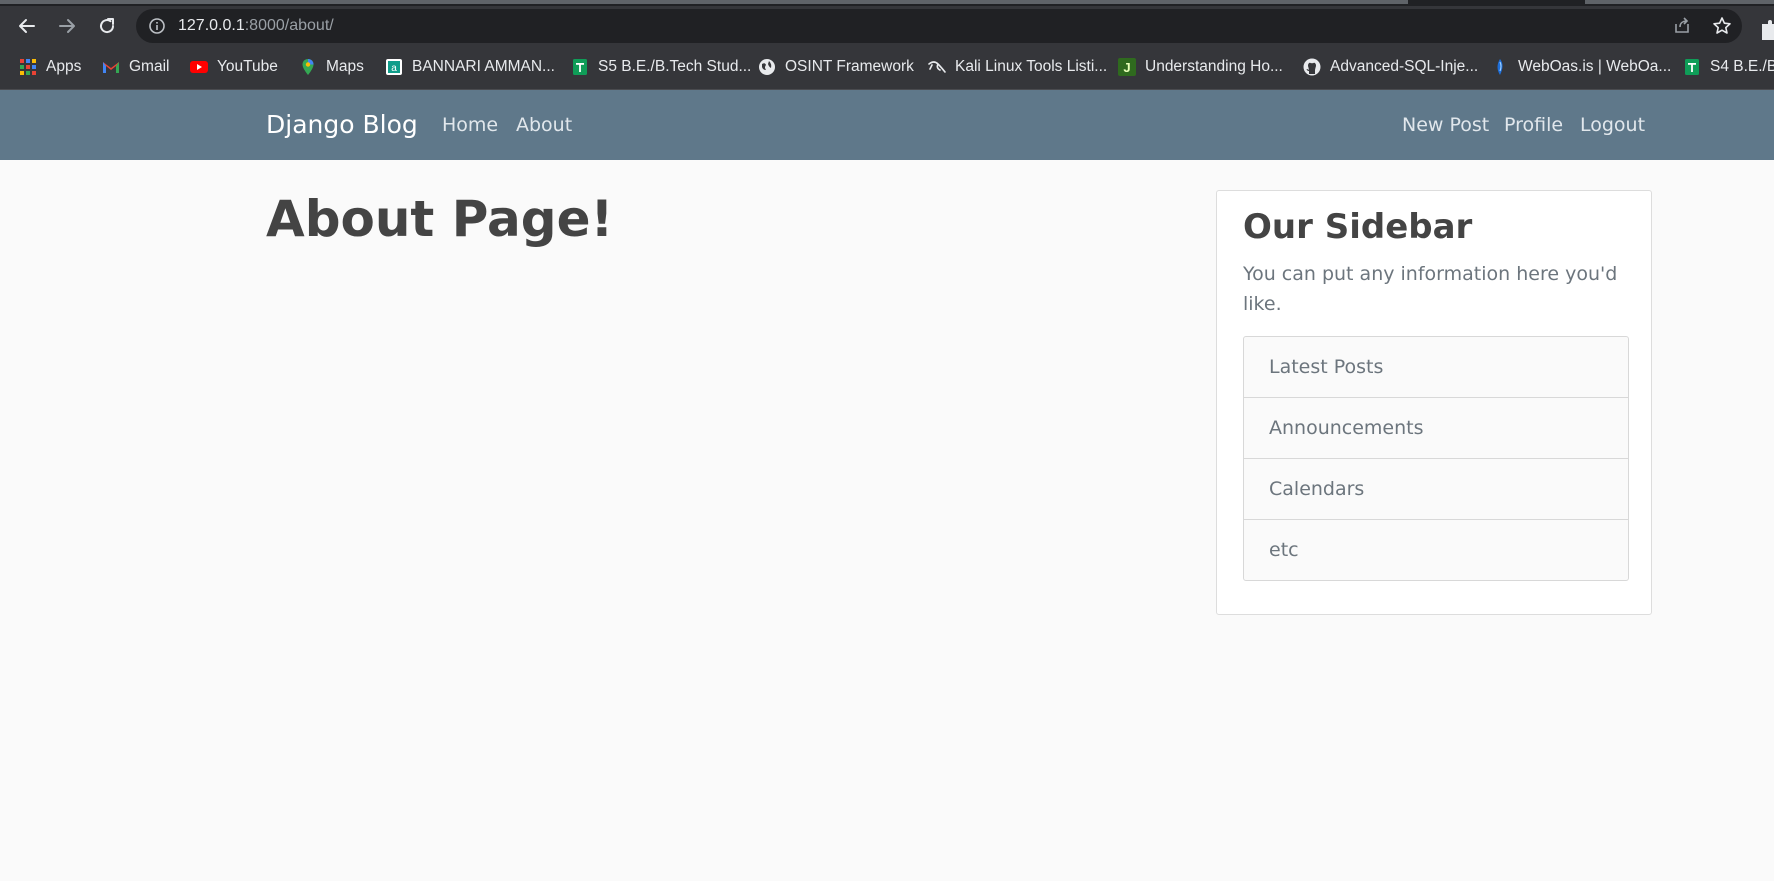 The image size is (1774, 881). I want to click on nav-about-link: About, so click(544, 125).